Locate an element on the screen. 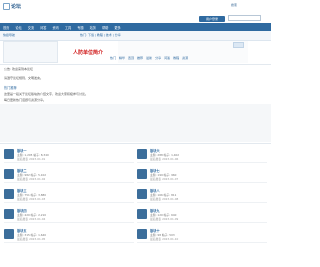 The image size is (320, 267). notice-line: 请遵守论坛规则，文明发言。 is located at coordinates (24, 78).